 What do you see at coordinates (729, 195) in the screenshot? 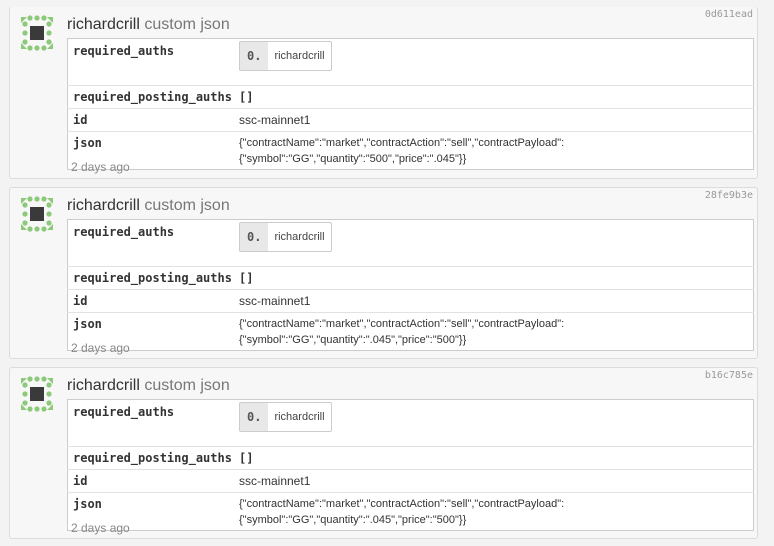
I see `transaction-hash-link: 28fe9b3e` at bounding box center [729, 195].